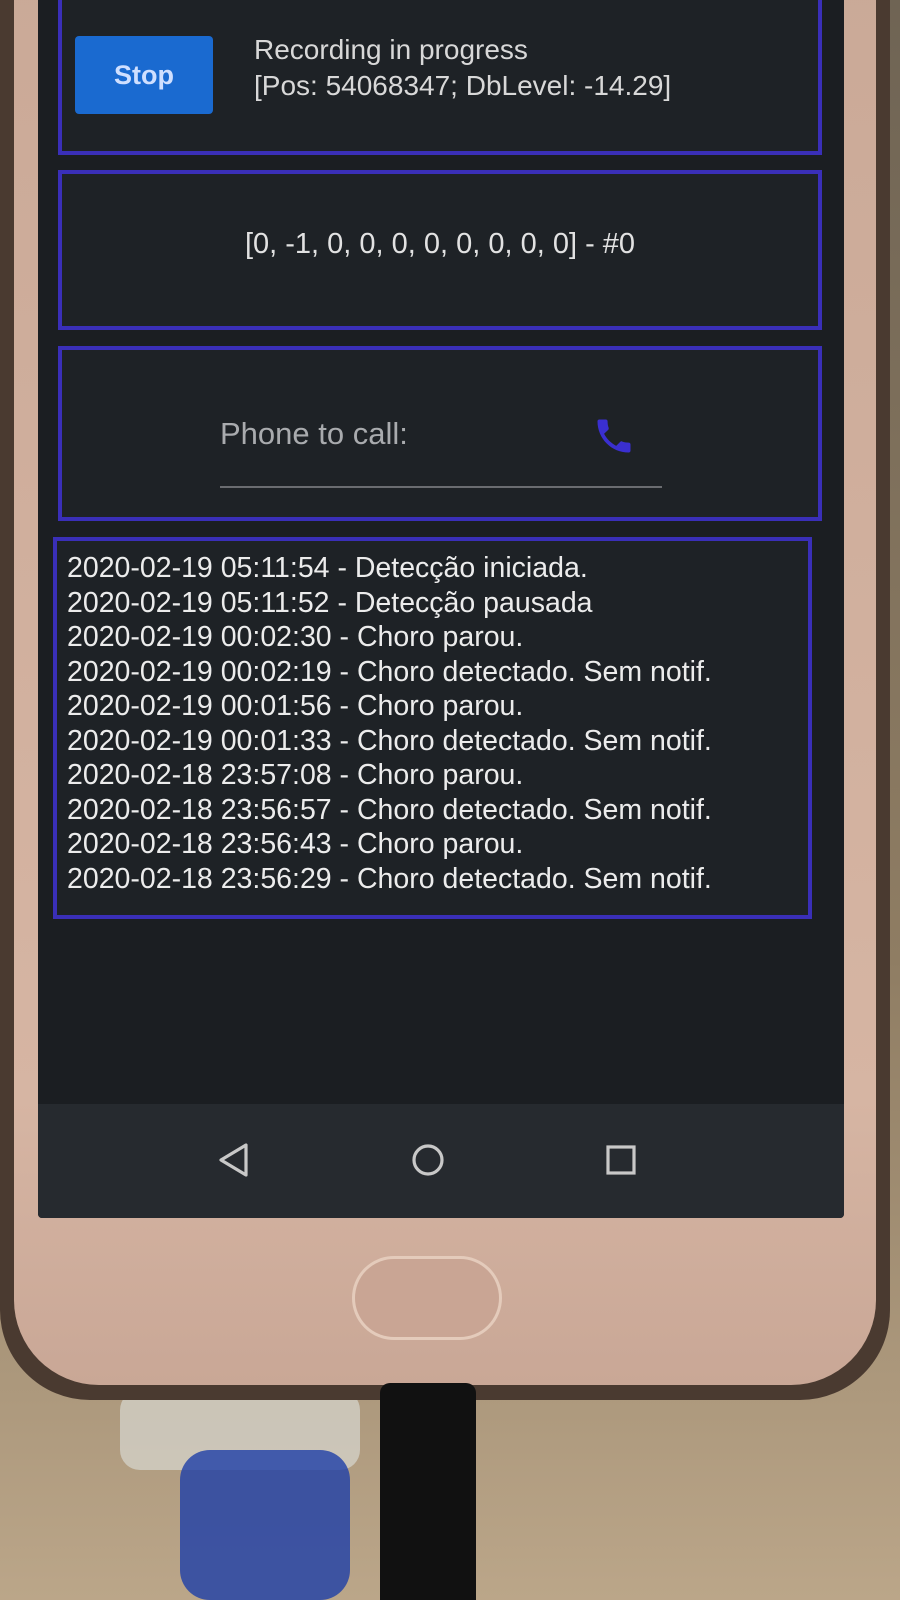 The width and height of the screenshot is (900, 1600). Describe the element at coordinates (295, 775) in the screenshot. I see `log-entry: 2020-02-18 23:57:08 - Choro parou.` at that location.